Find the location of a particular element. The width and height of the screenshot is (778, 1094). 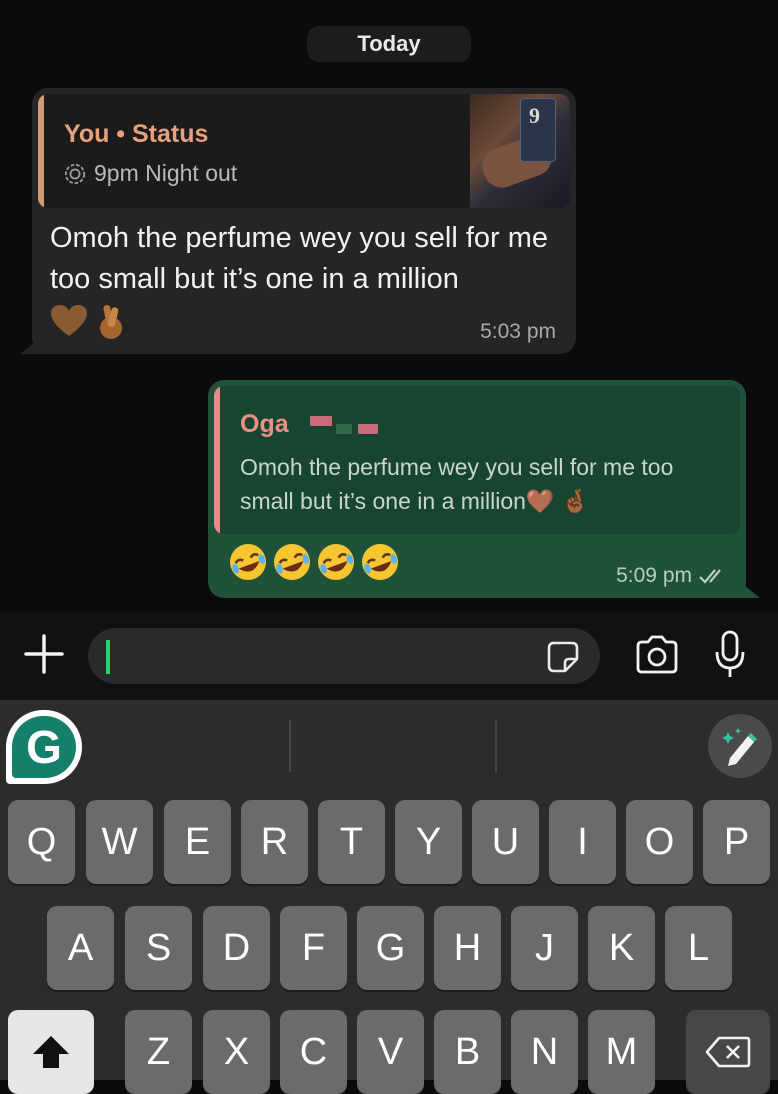

grammarly-logo: G is located at coordinates (44, 747).